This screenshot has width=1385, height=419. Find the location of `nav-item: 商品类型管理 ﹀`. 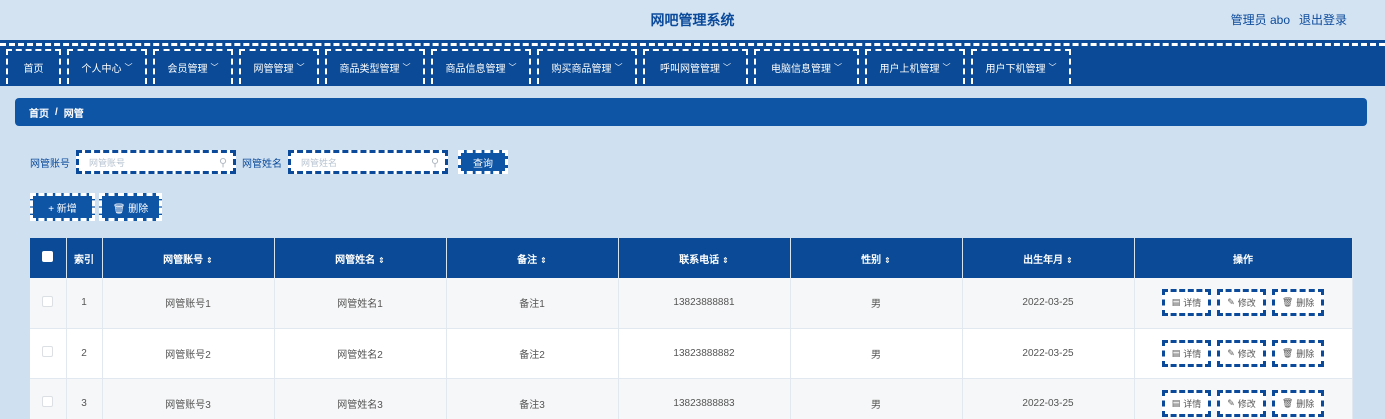

nav-item: 商品类型管理 ﹀ is located at coordinates (375, 66).